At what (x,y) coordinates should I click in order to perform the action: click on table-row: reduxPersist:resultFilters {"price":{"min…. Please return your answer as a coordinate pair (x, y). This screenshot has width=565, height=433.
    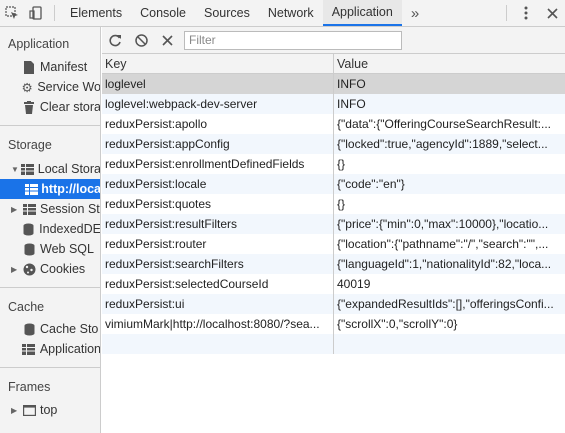
    Looking at the image, I should click on (333, 224).